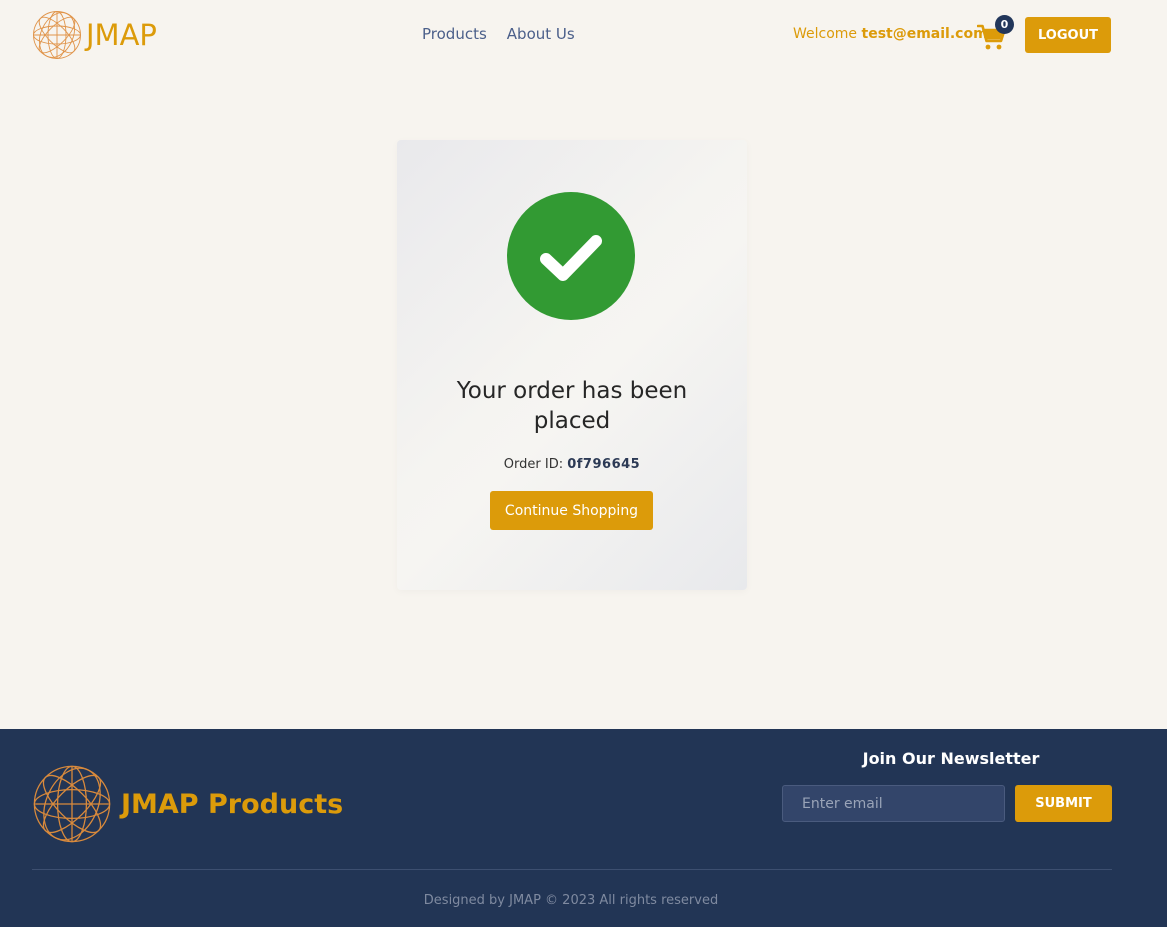 This screenshot has width=1167, height=927. I want to click on cart-button: 0, so click(995, 33).